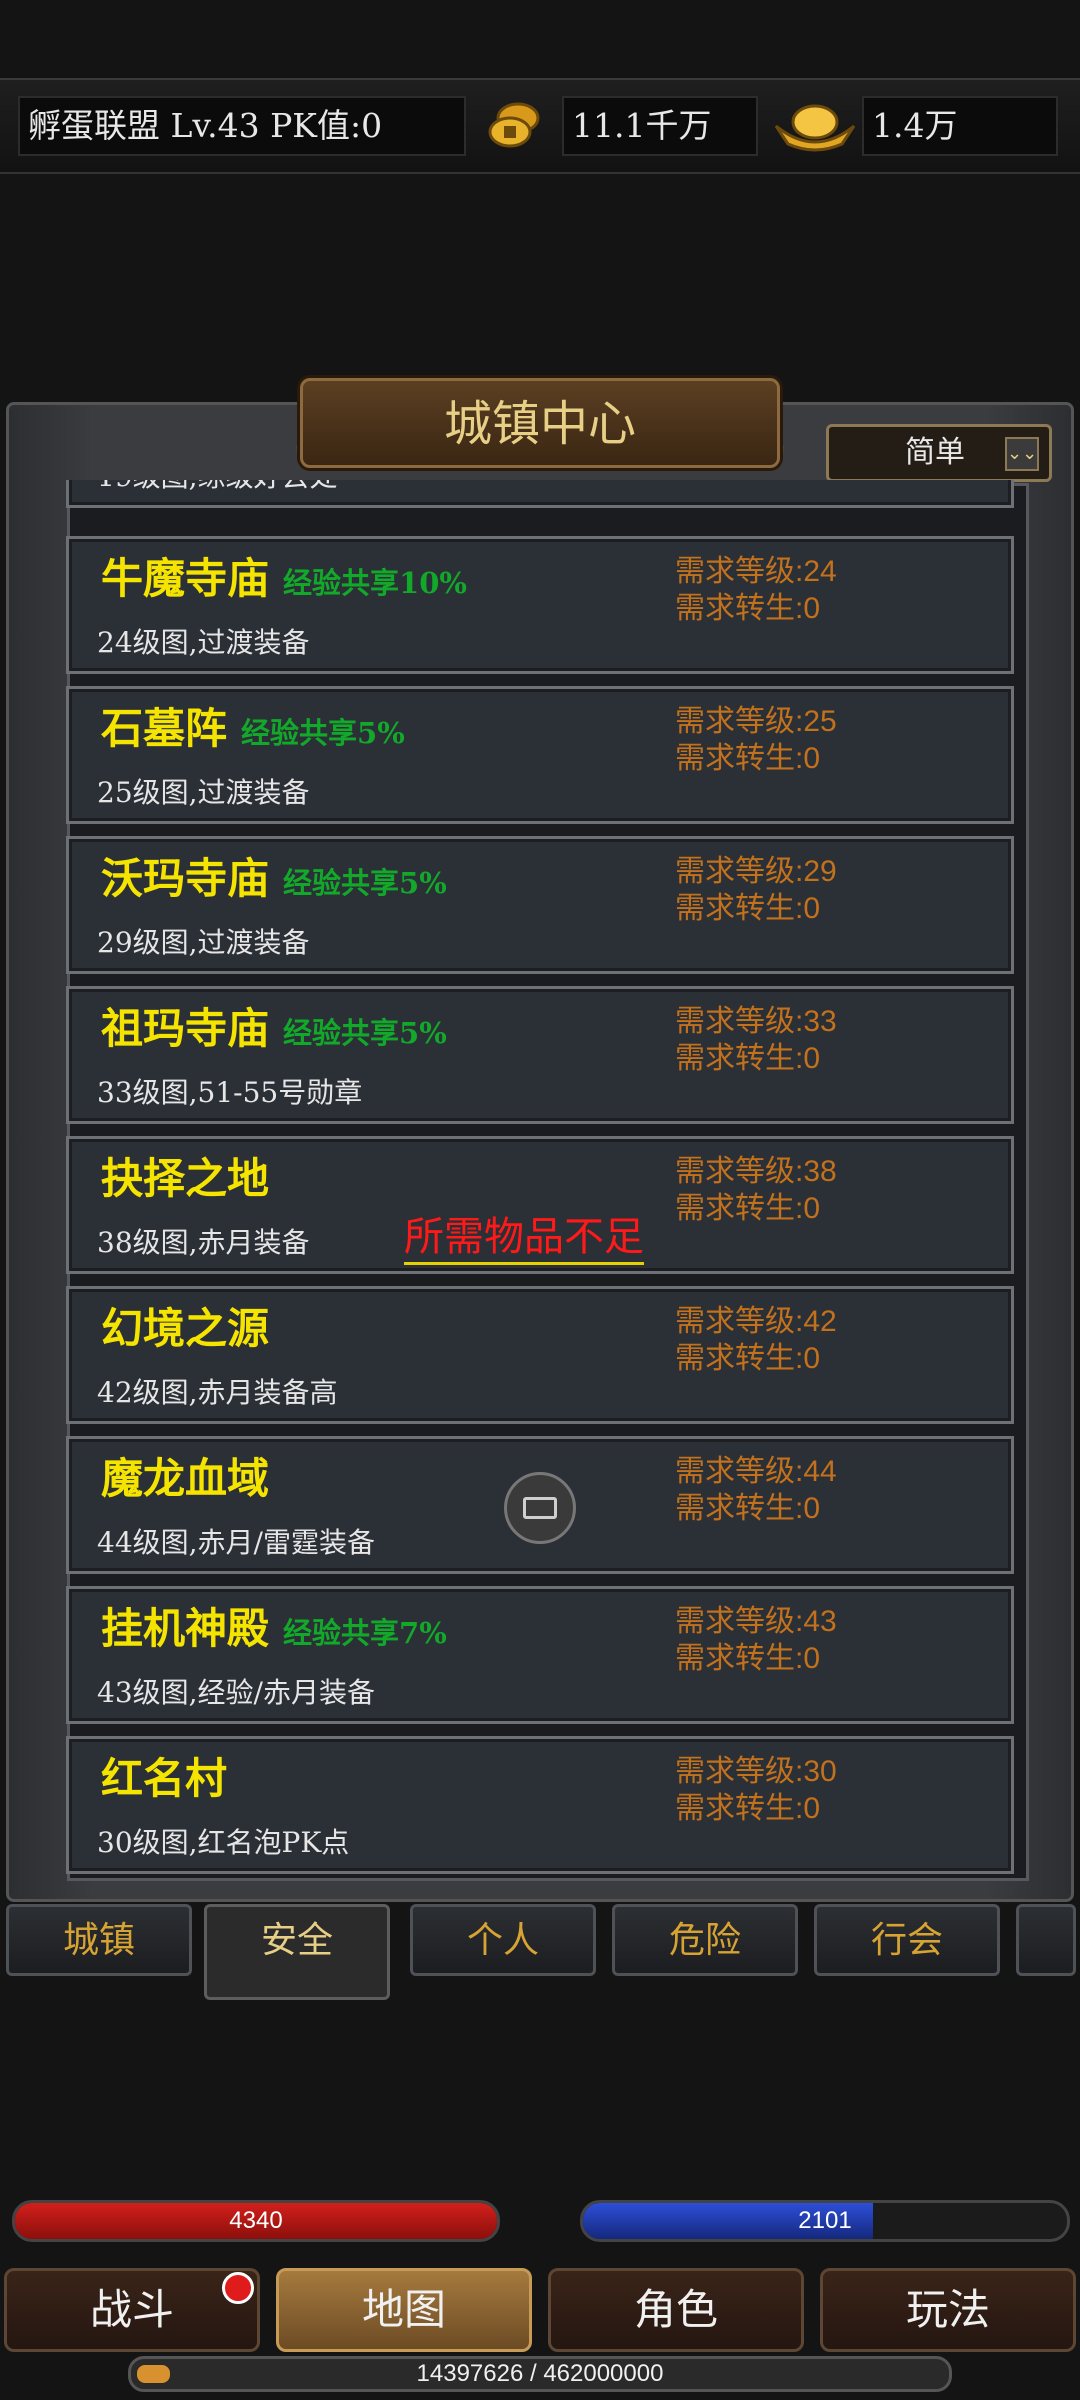  I want to click on map-description: 25级图,过渡装备, so click(203, 792).